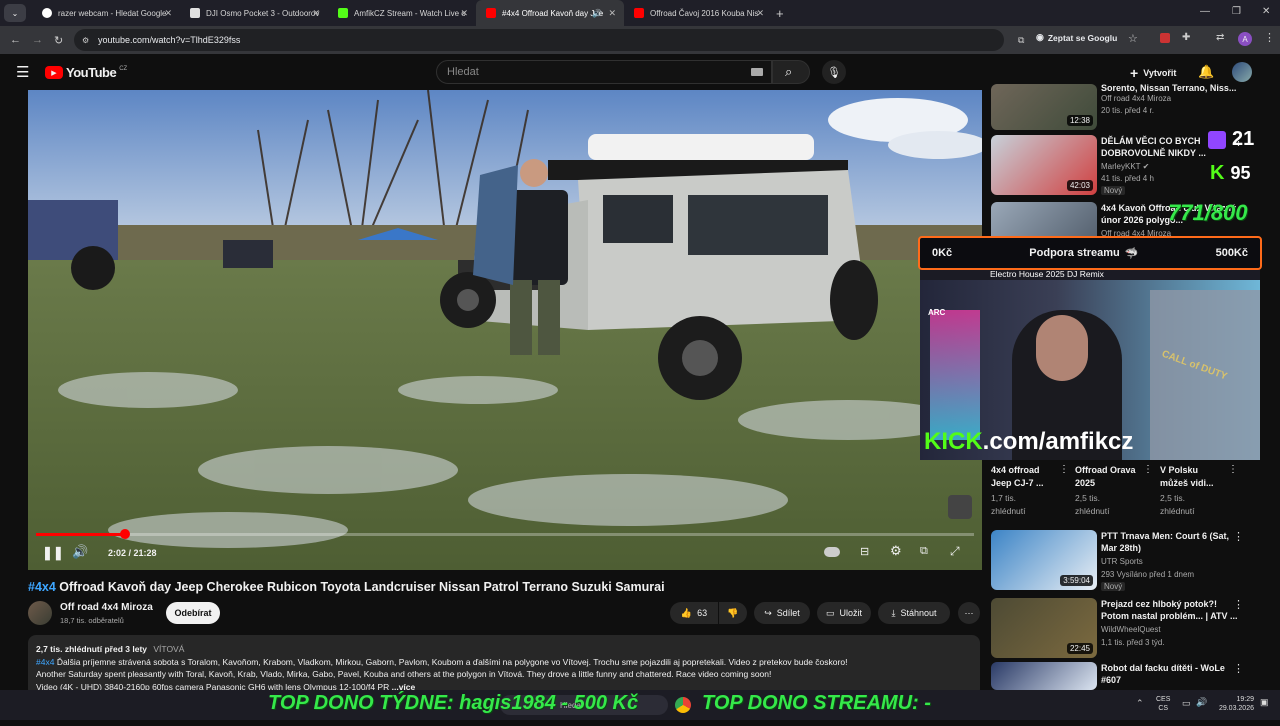  I want to click on autoplay-toggle, so click(832, 552).